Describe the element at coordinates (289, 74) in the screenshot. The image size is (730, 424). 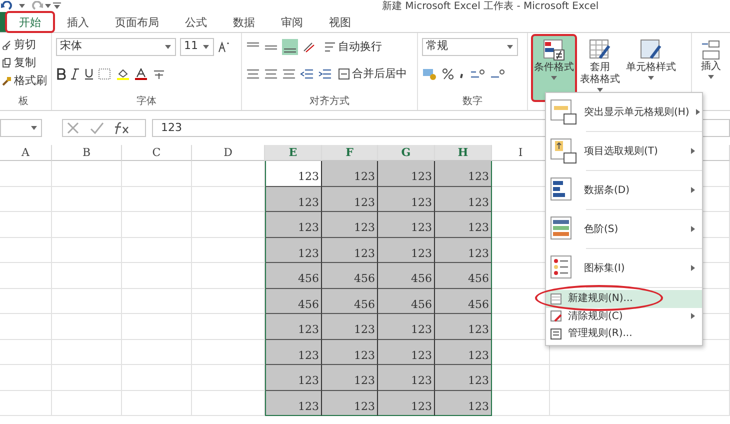
I see `align-right-icon` at that location.